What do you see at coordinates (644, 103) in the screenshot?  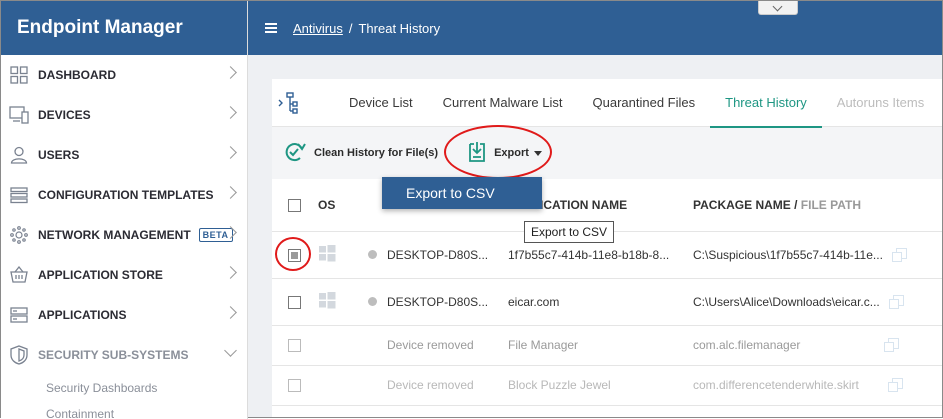 I see `tab-quarantined-files: Quarantined Files` at bounding box center [644, 103].